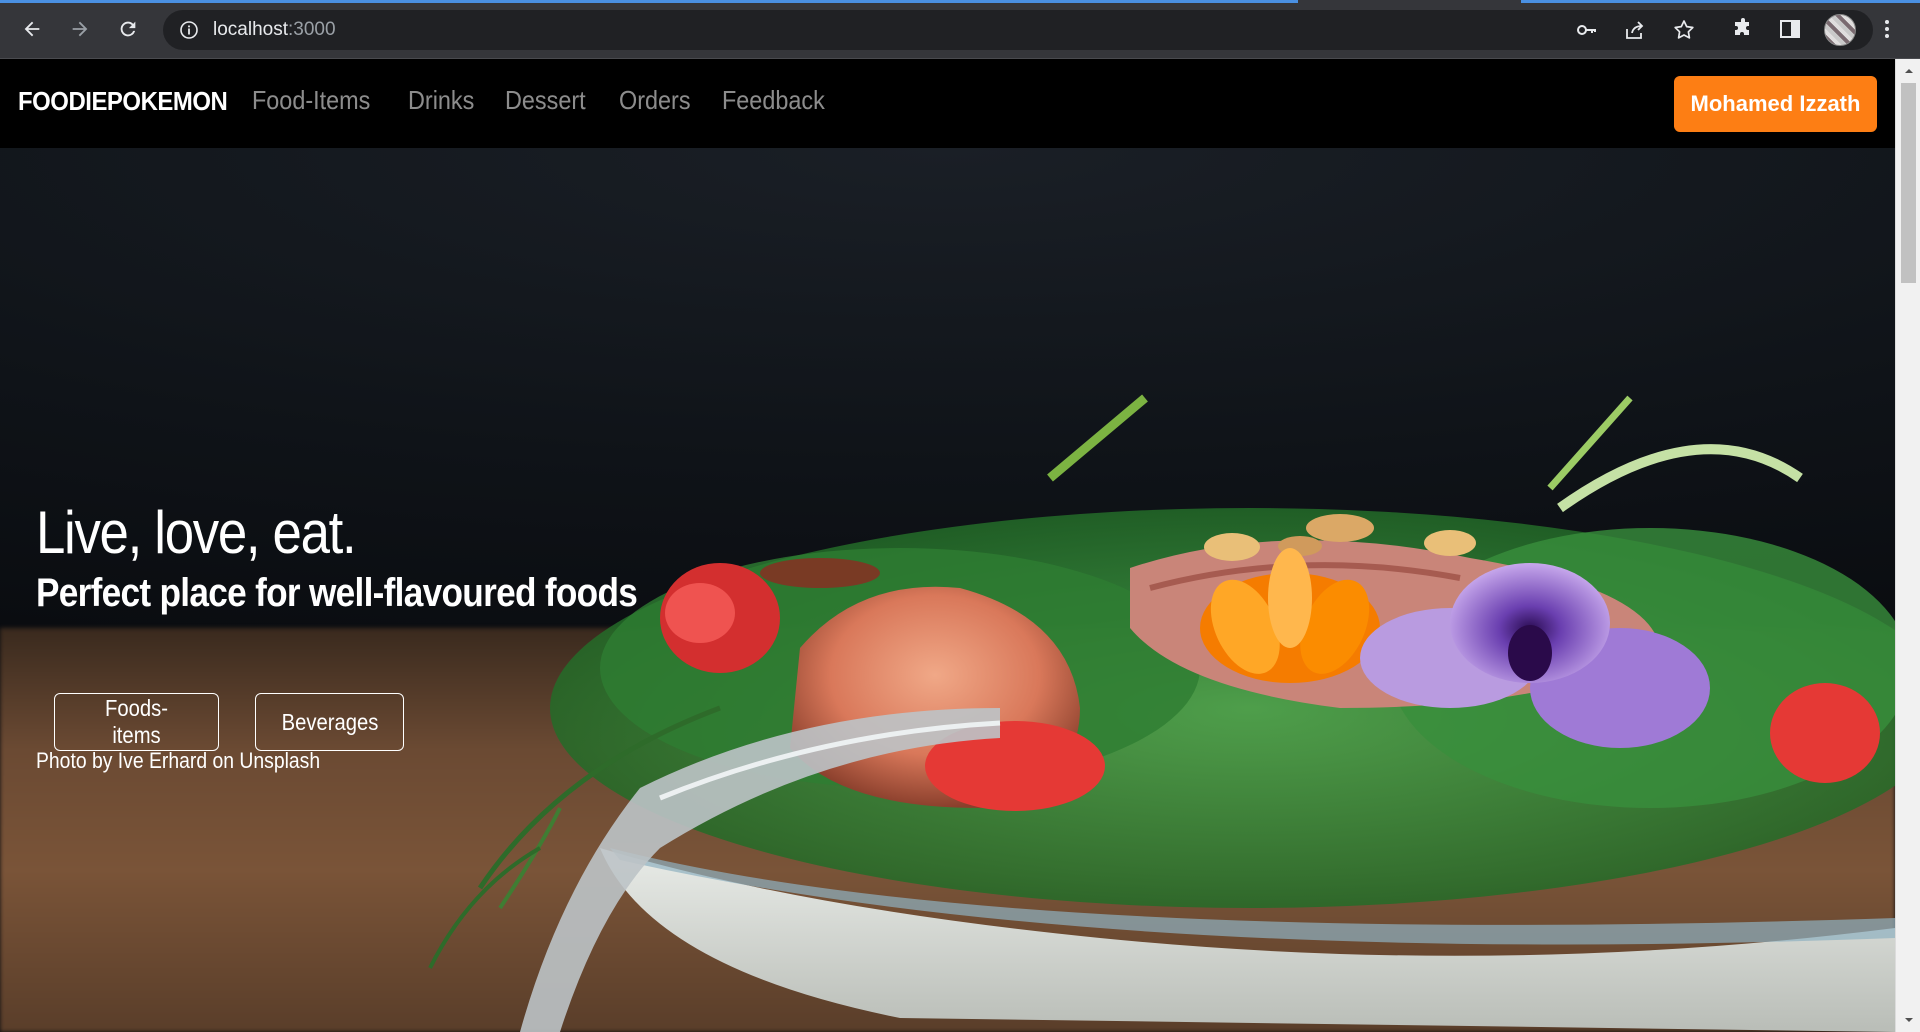 This screenshot has height=1032, width=1920. Describe the element at coordinates (1018, 30) in the screenshot. I see `address-bar: localhost:3000` at that location.